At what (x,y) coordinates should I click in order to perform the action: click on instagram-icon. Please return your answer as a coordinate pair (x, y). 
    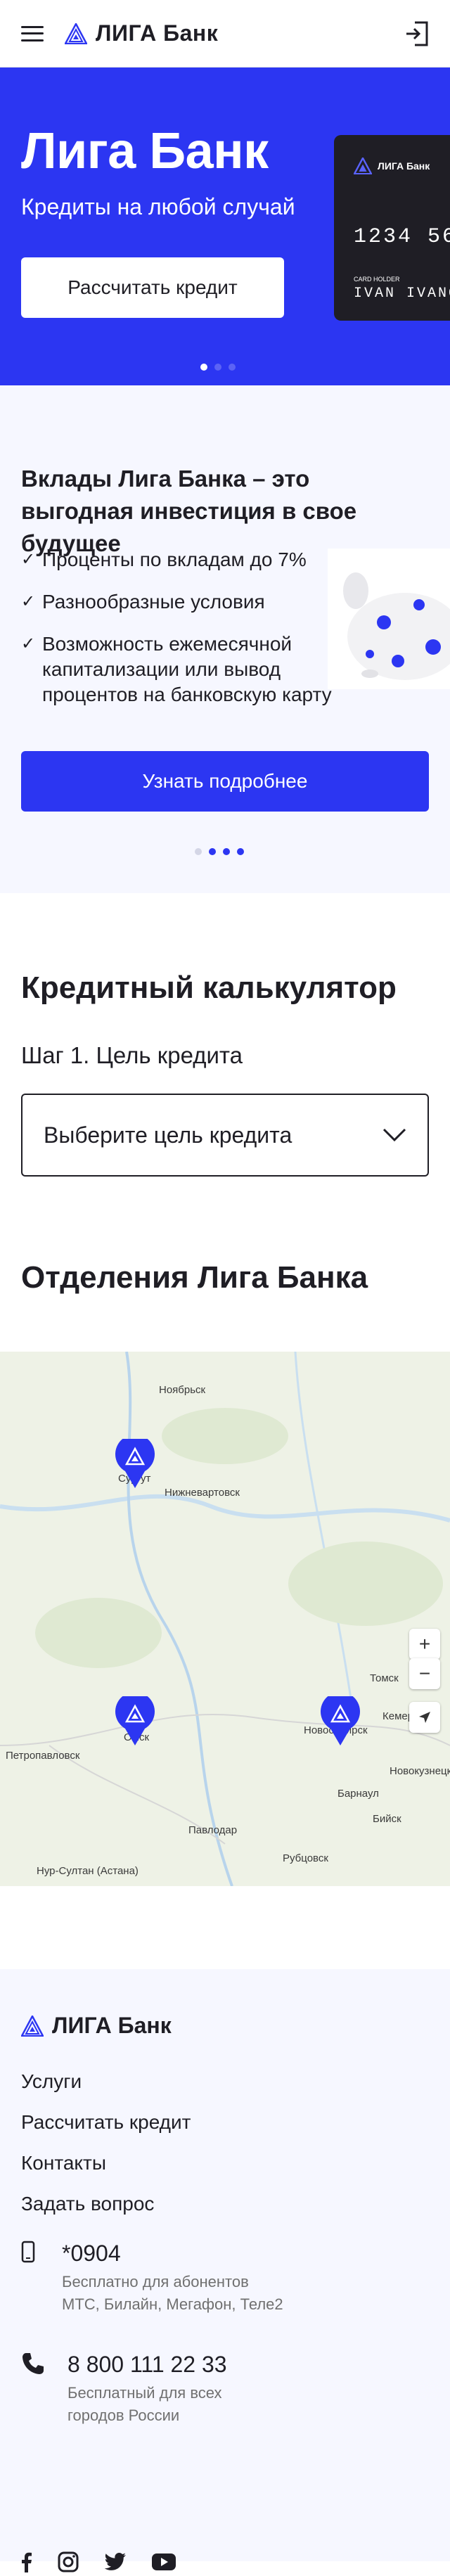
    Looking at the image, I should click on (68, 2563).